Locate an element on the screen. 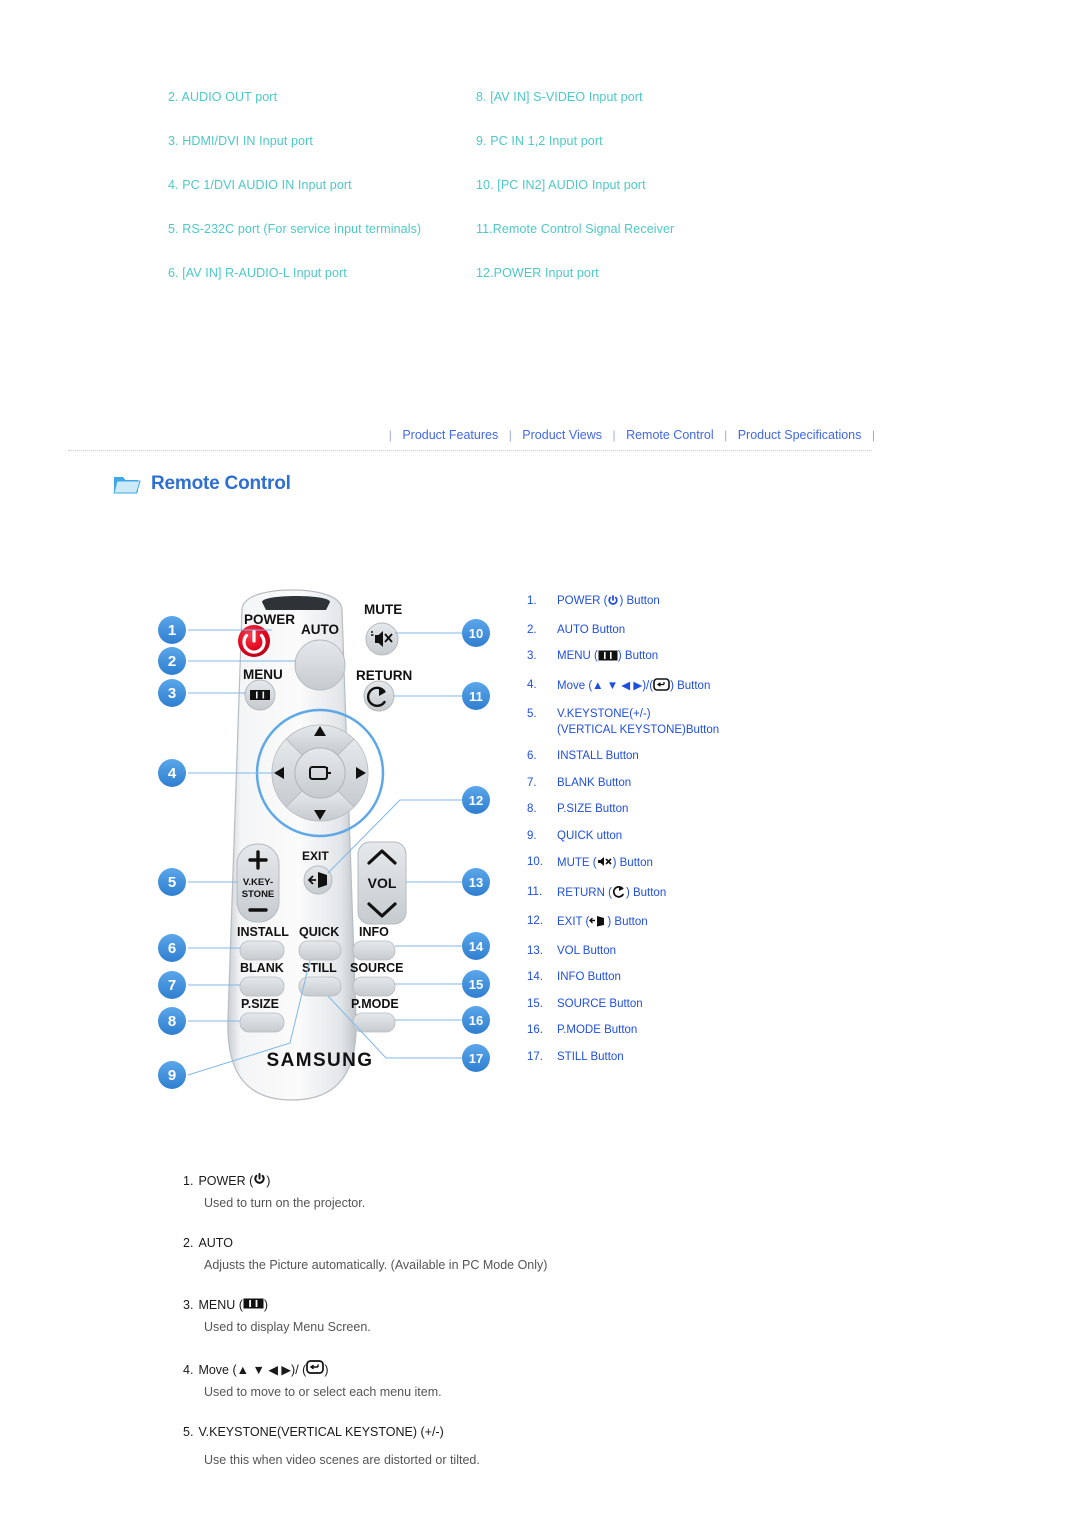  section-title-text: Remote Control is located at coordinates (221, 483).